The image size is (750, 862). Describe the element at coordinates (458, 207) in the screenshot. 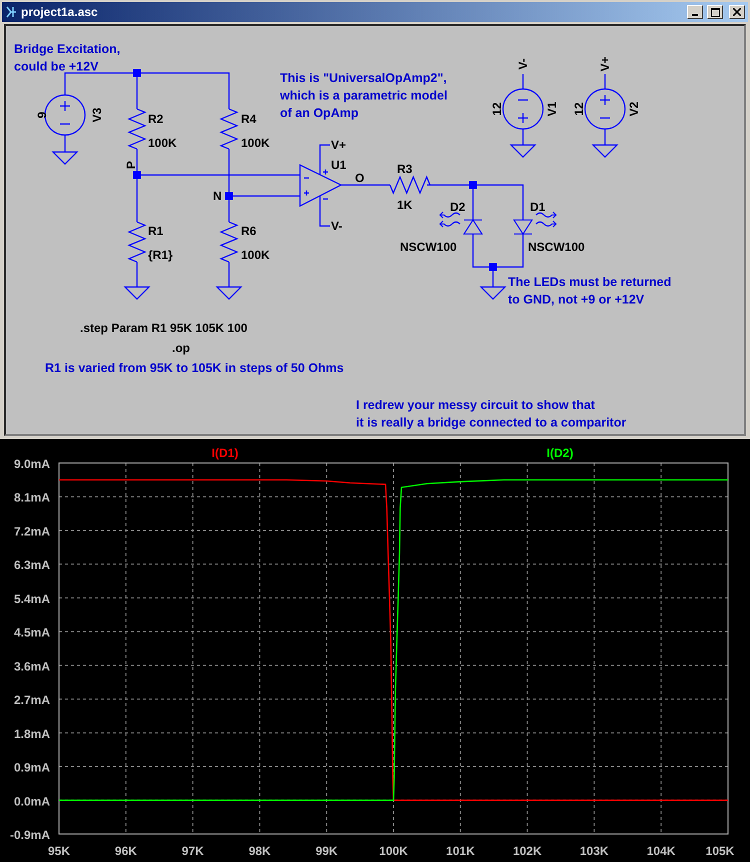

I see `component-label: D2` at that location.